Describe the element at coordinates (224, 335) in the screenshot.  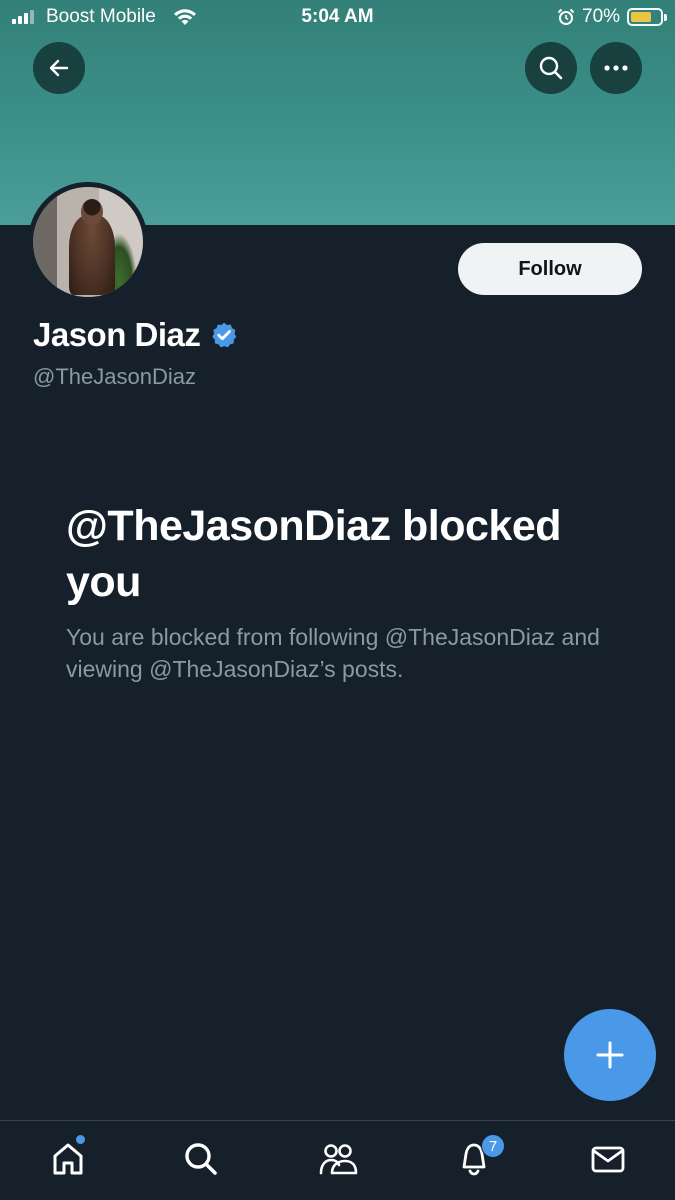
I see `verified-badge-icon` at that location.